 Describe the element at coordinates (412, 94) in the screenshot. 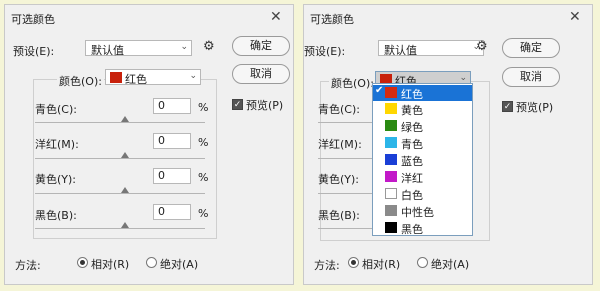

I see `option-label: 红色` at that location.